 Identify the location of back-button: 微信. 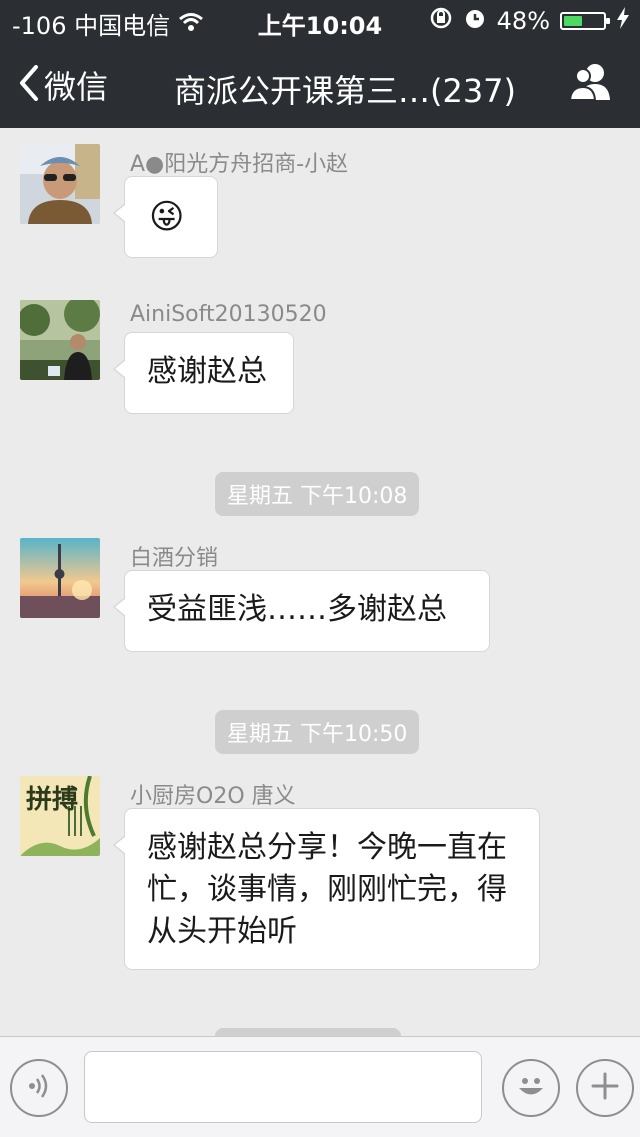
(63, 85).